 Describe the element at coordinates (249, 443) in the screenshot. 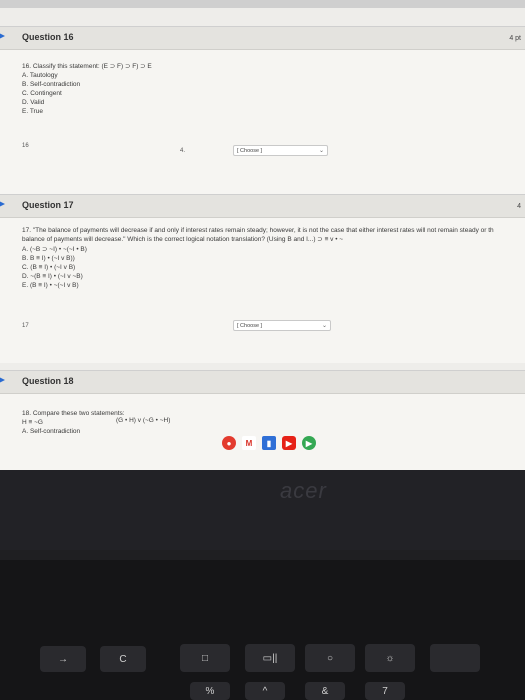

I see `gmail-icon: M` at that location.